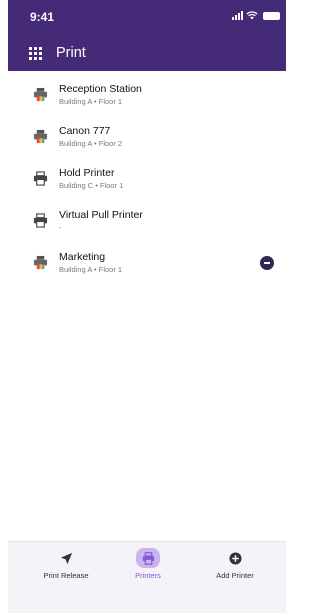 This screenshot has height=613, width=320. I want to click on page-title: Print, so click(71, 53).